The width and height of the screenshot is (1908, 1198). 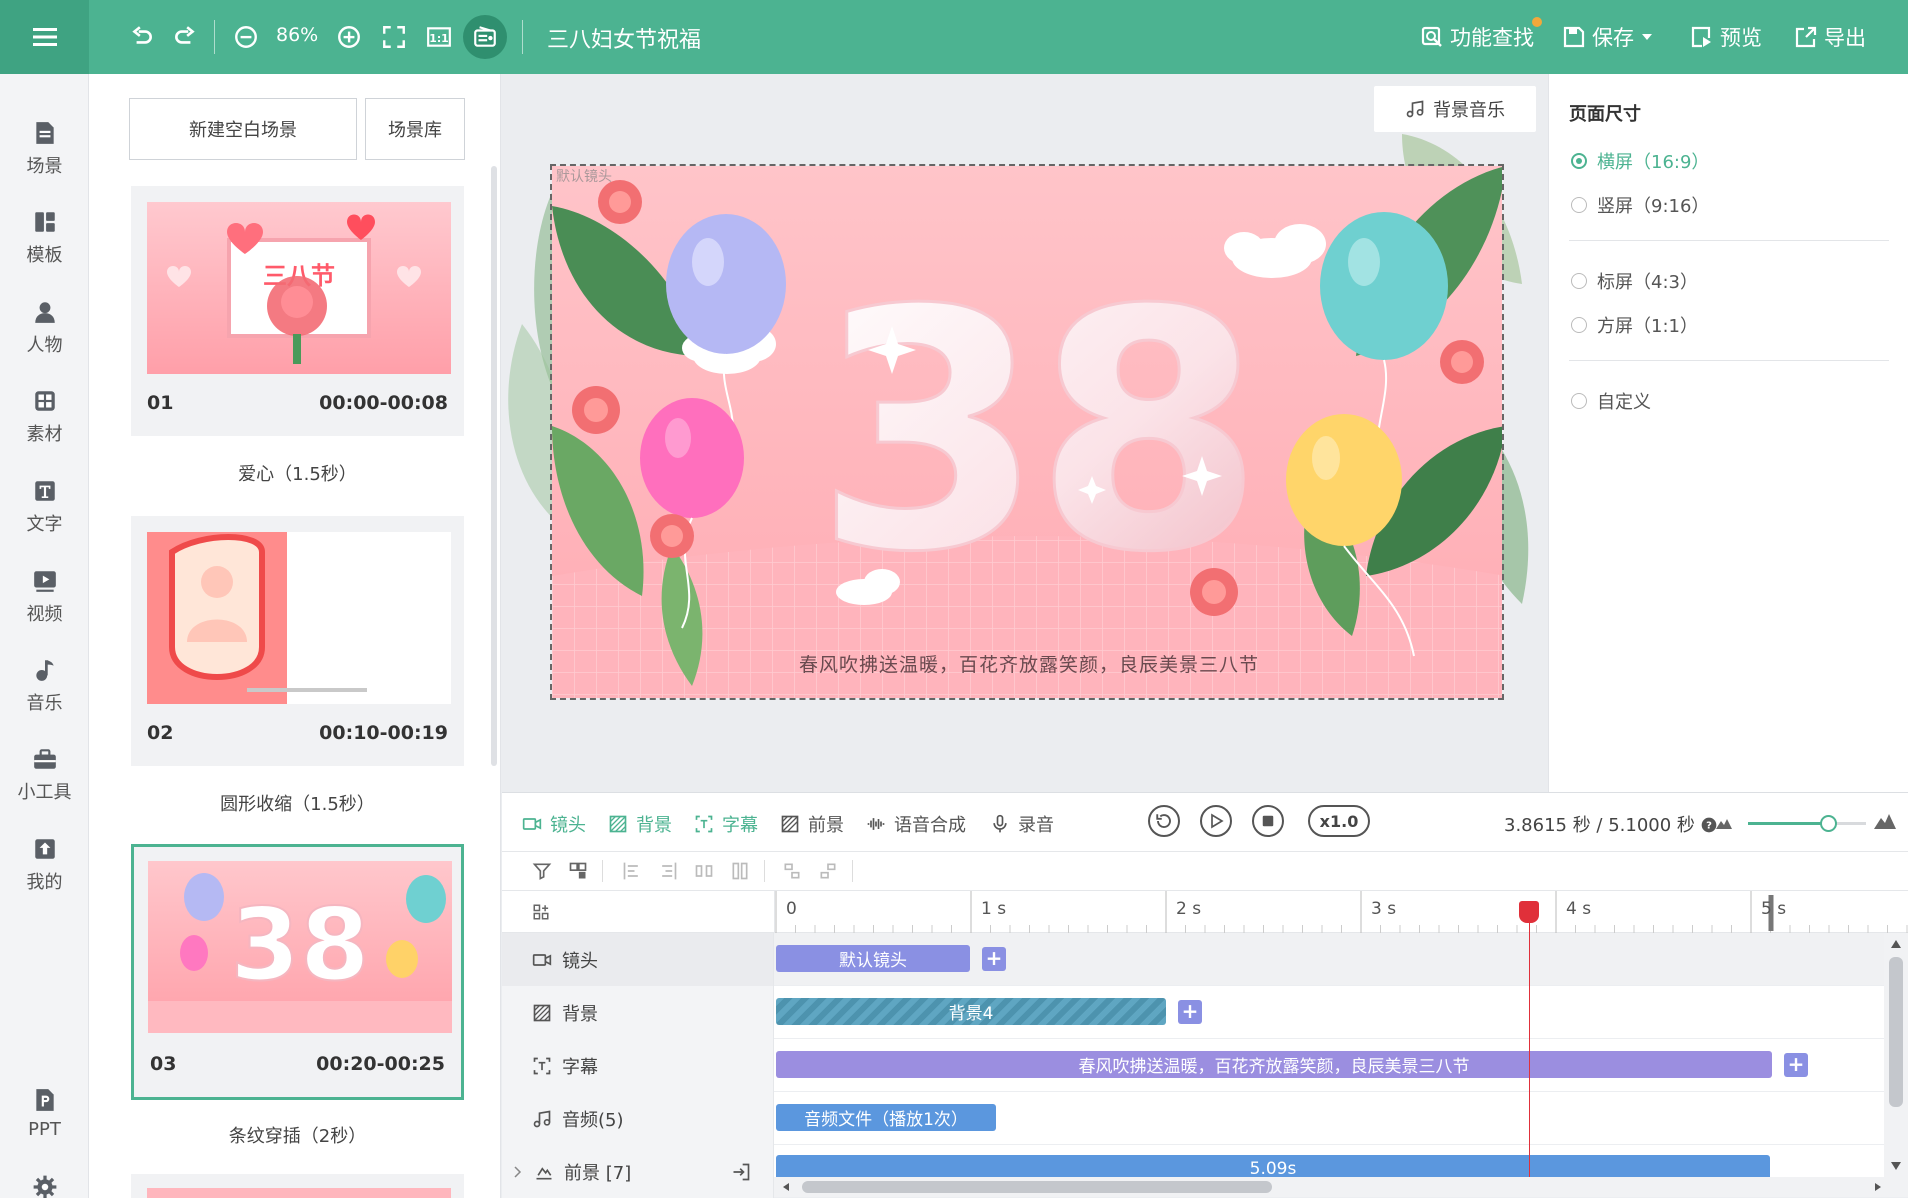 I want to click on scene-panel-scrollbar, so click(x=494, y=466).